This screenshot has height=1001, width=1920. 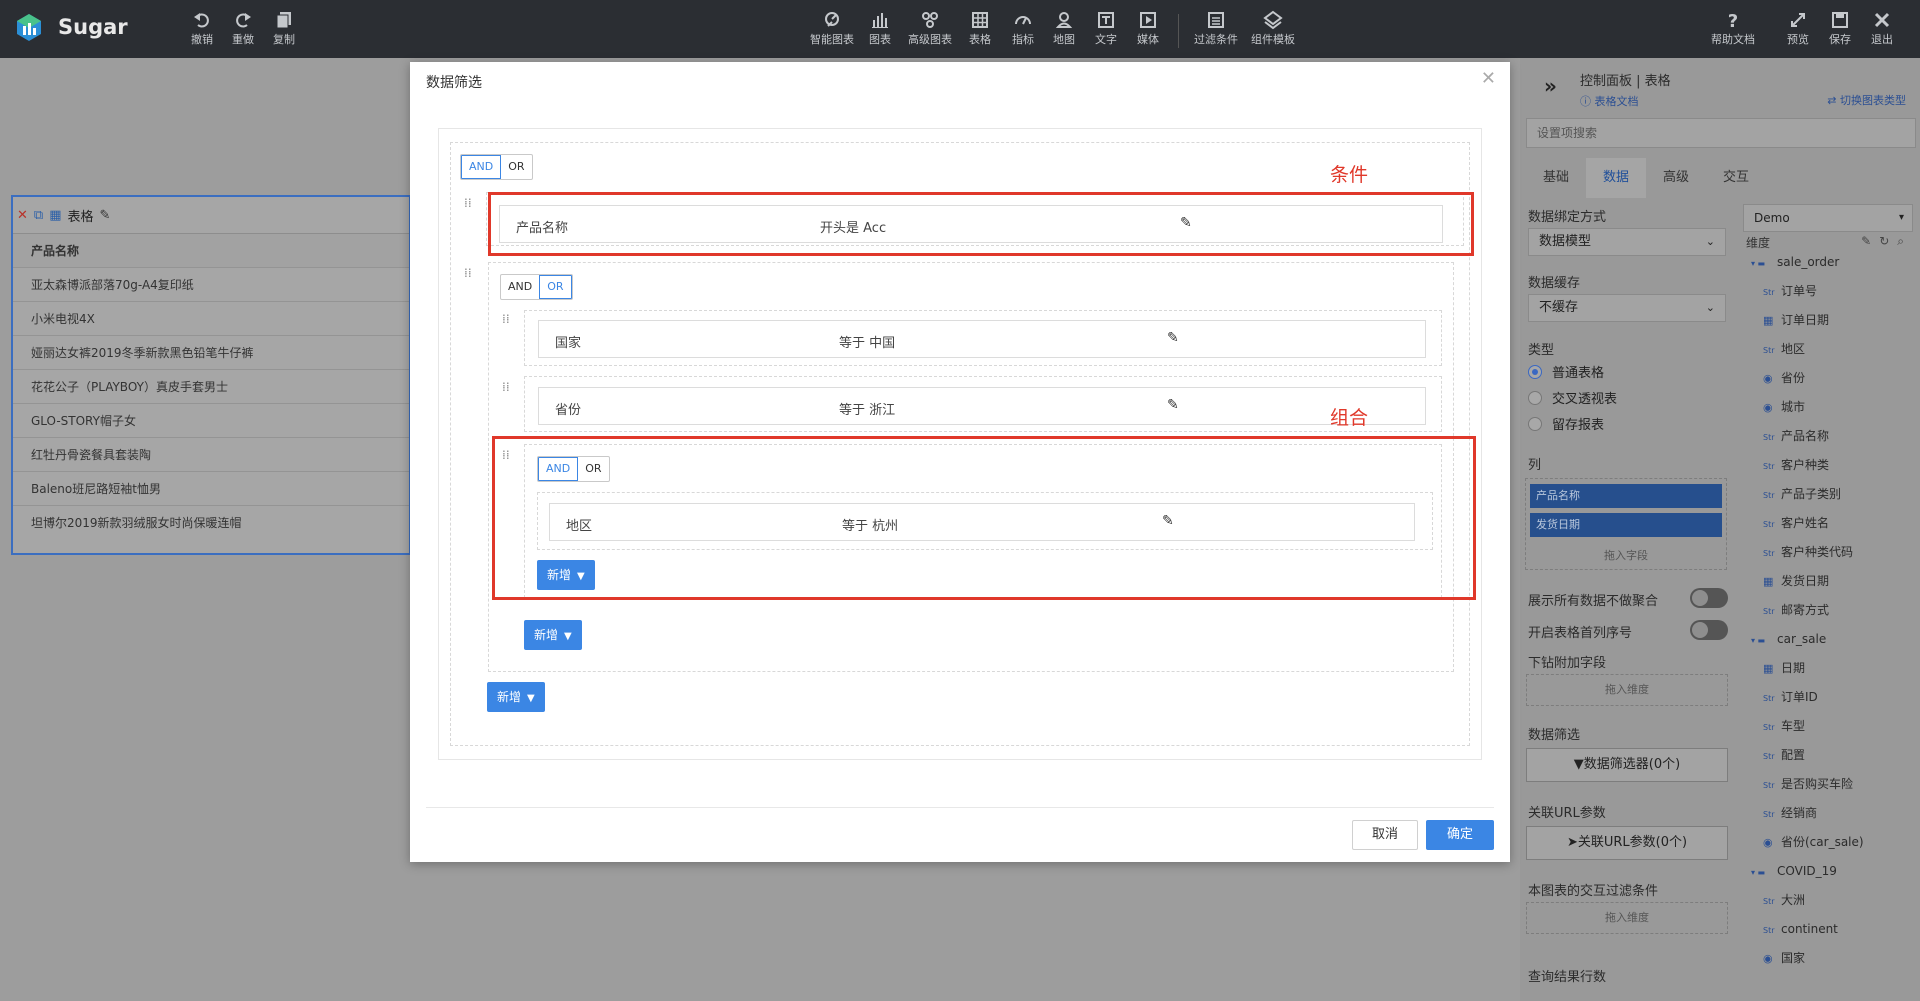 What do you see at coordinates (1866, 100) in the screenshot?
I see `switch-chart-type-link: ⇄ 切换图表类型` at bounding box center [1866, 100].